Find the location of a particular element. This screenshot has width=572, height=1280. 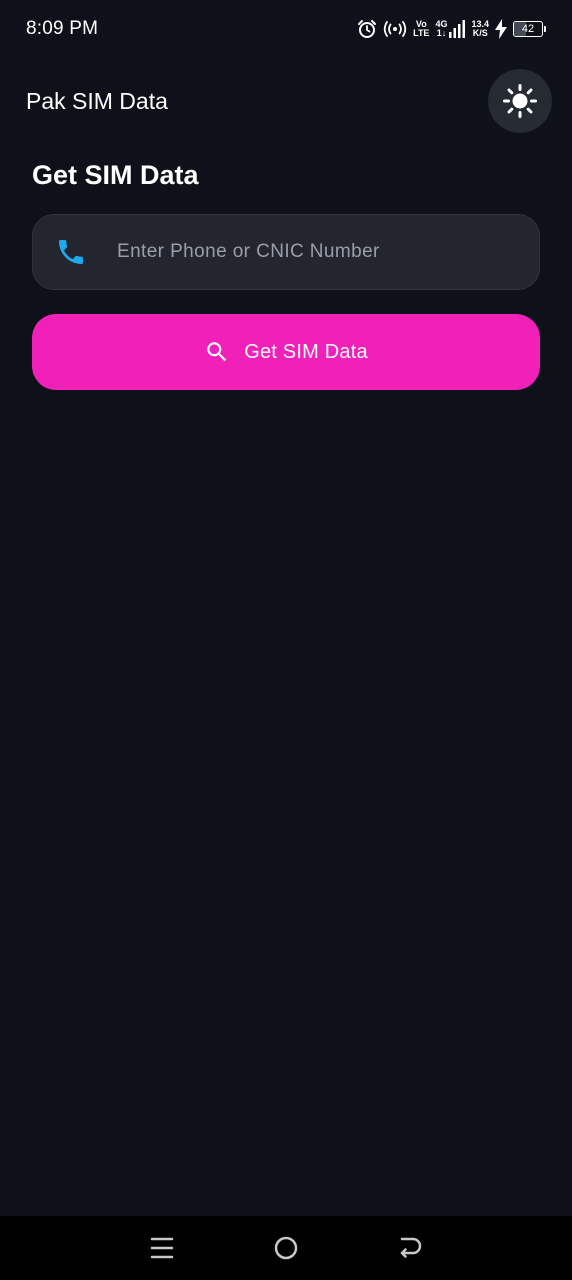

speed-unit: K/S is located at coordinates (480, 33).